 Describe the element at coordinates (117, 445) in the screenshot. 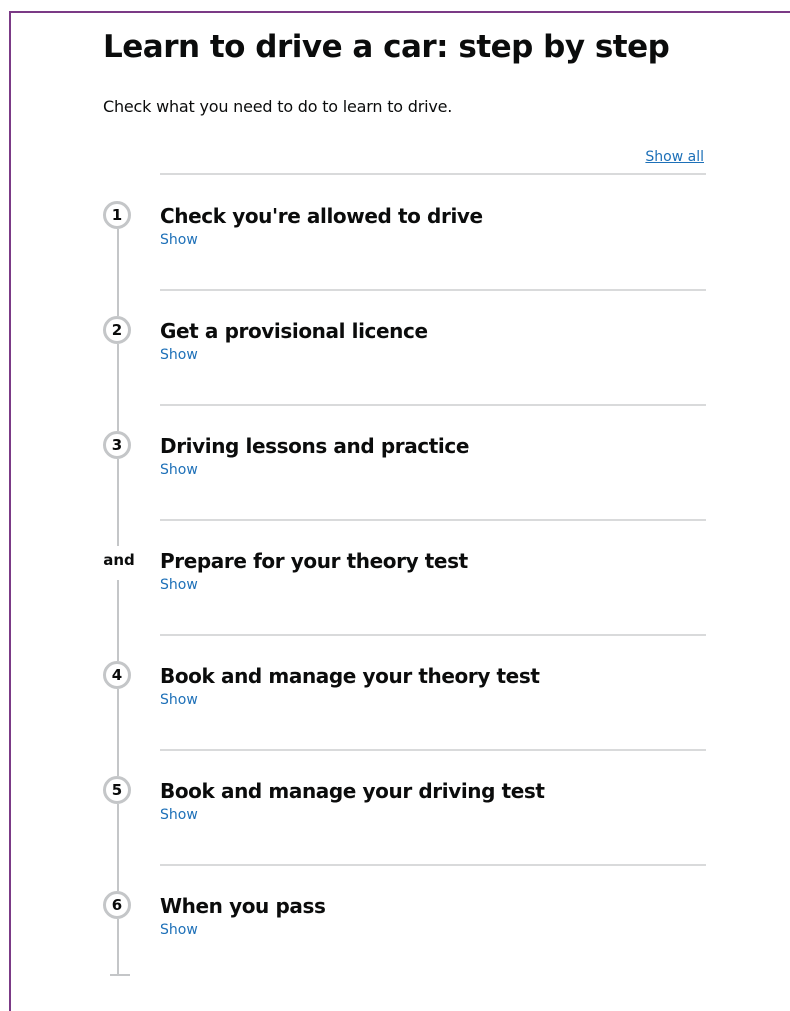

I see `step-number-marker: 3` at that location.